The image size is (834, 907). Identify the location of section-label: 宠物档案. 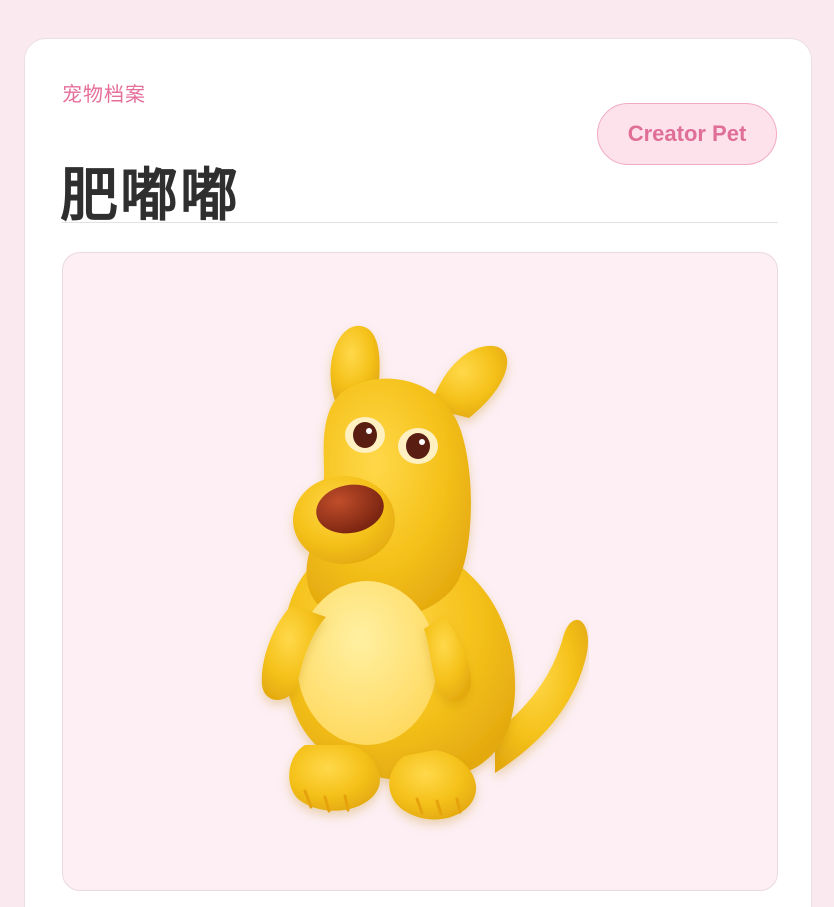
(104, 94).